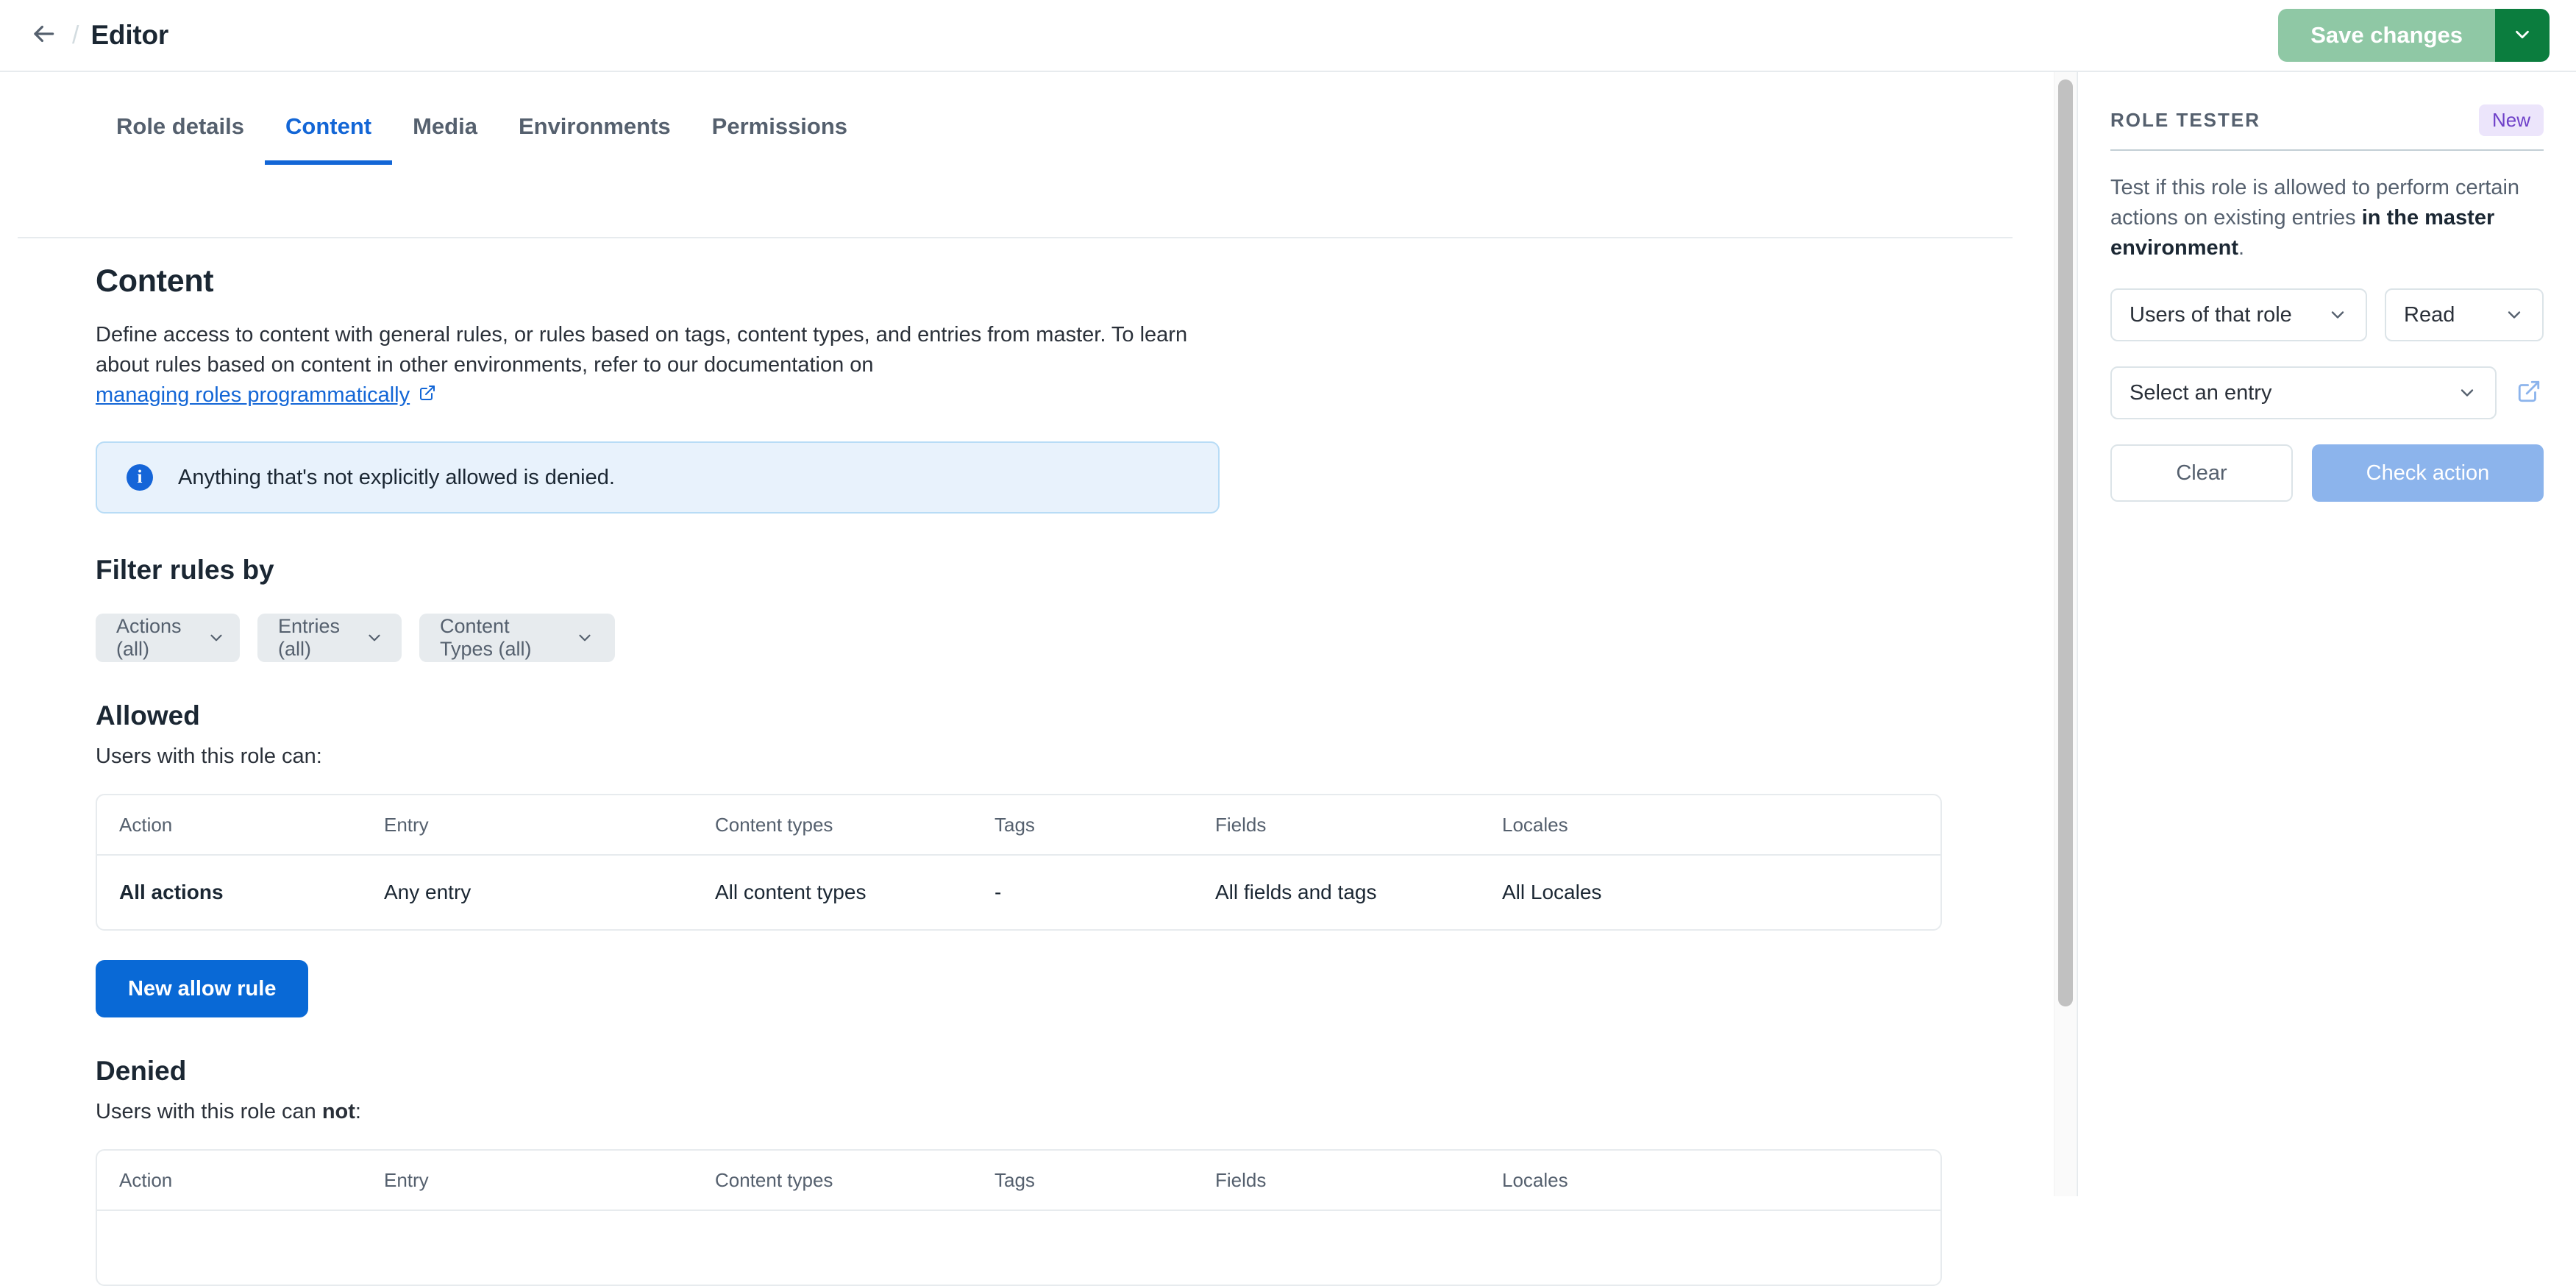 This screenshot has height=1286, width=2576. What do you see at coordinates (141, 1071) in the screenshot?
I see `denied-heading: Denied` at bounding box center [141, 1071].